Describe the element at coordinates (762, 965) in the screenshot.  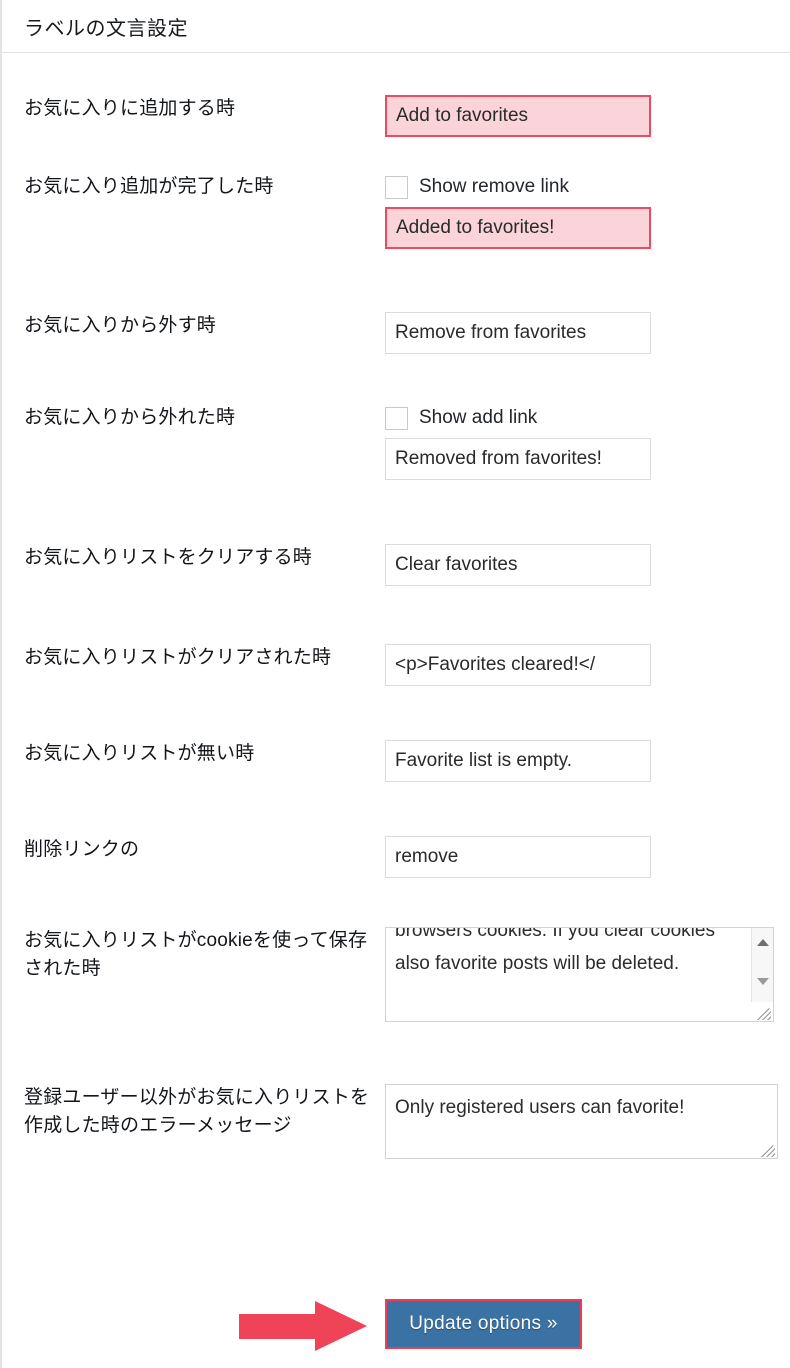
I see `textarea-scrollbar` at that location.